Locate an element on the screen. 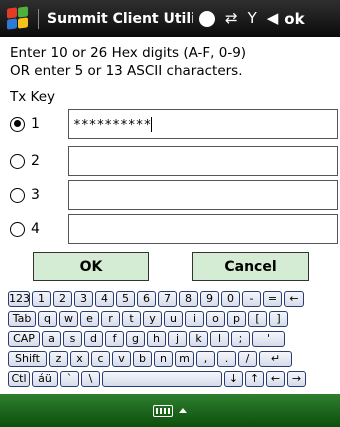 The width and height of the screenshot is (340, 427). key-row2-0-Tab: Tab is located at coordinates (22, 319).